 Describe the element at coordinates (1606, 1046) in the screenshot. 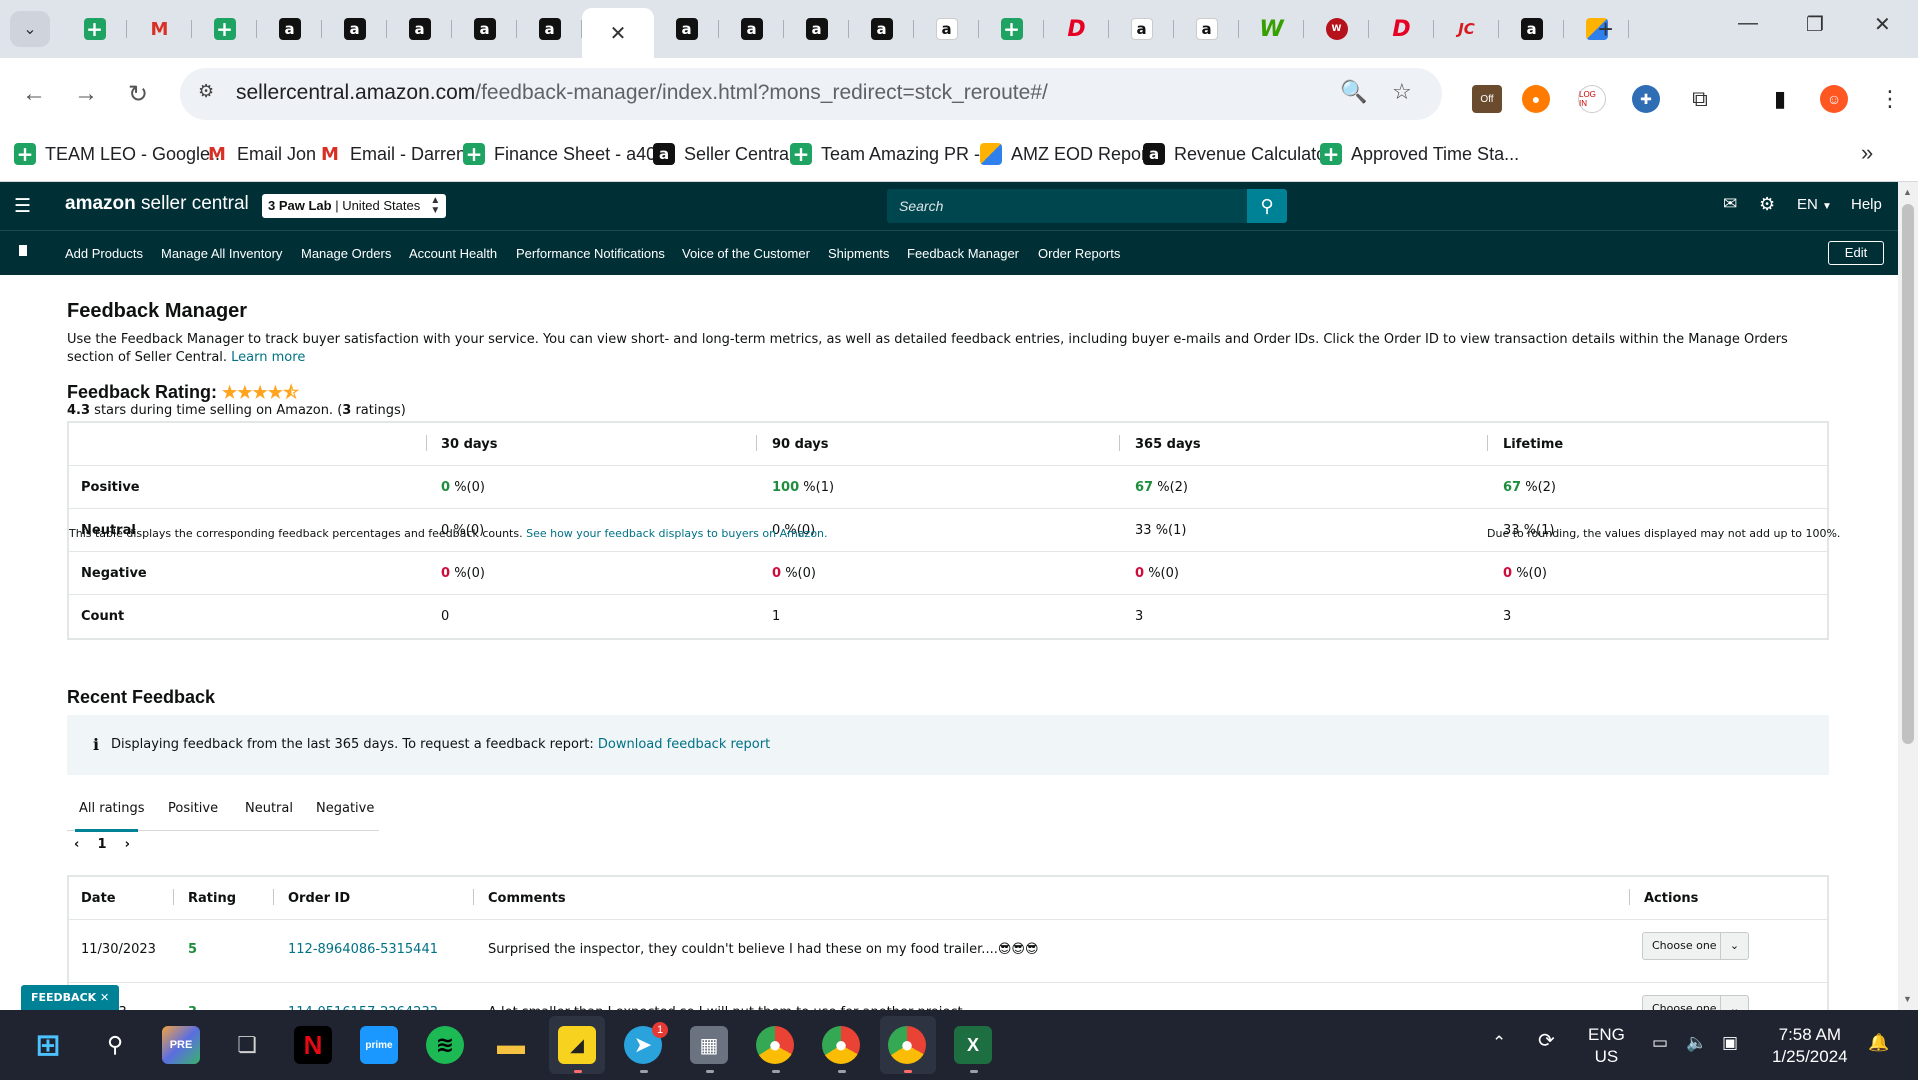

I see `language-indicator: ENG US` at that location.